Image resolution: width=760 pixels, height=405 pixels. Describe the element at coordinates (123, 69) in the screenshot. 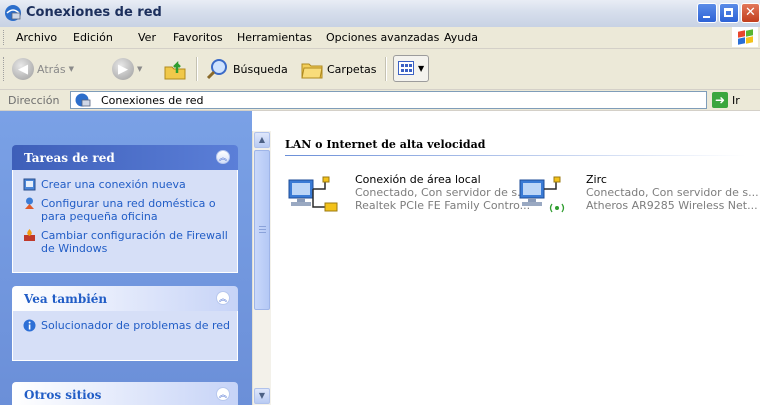

I see `forward-arrow-icon: ▶` at that location.